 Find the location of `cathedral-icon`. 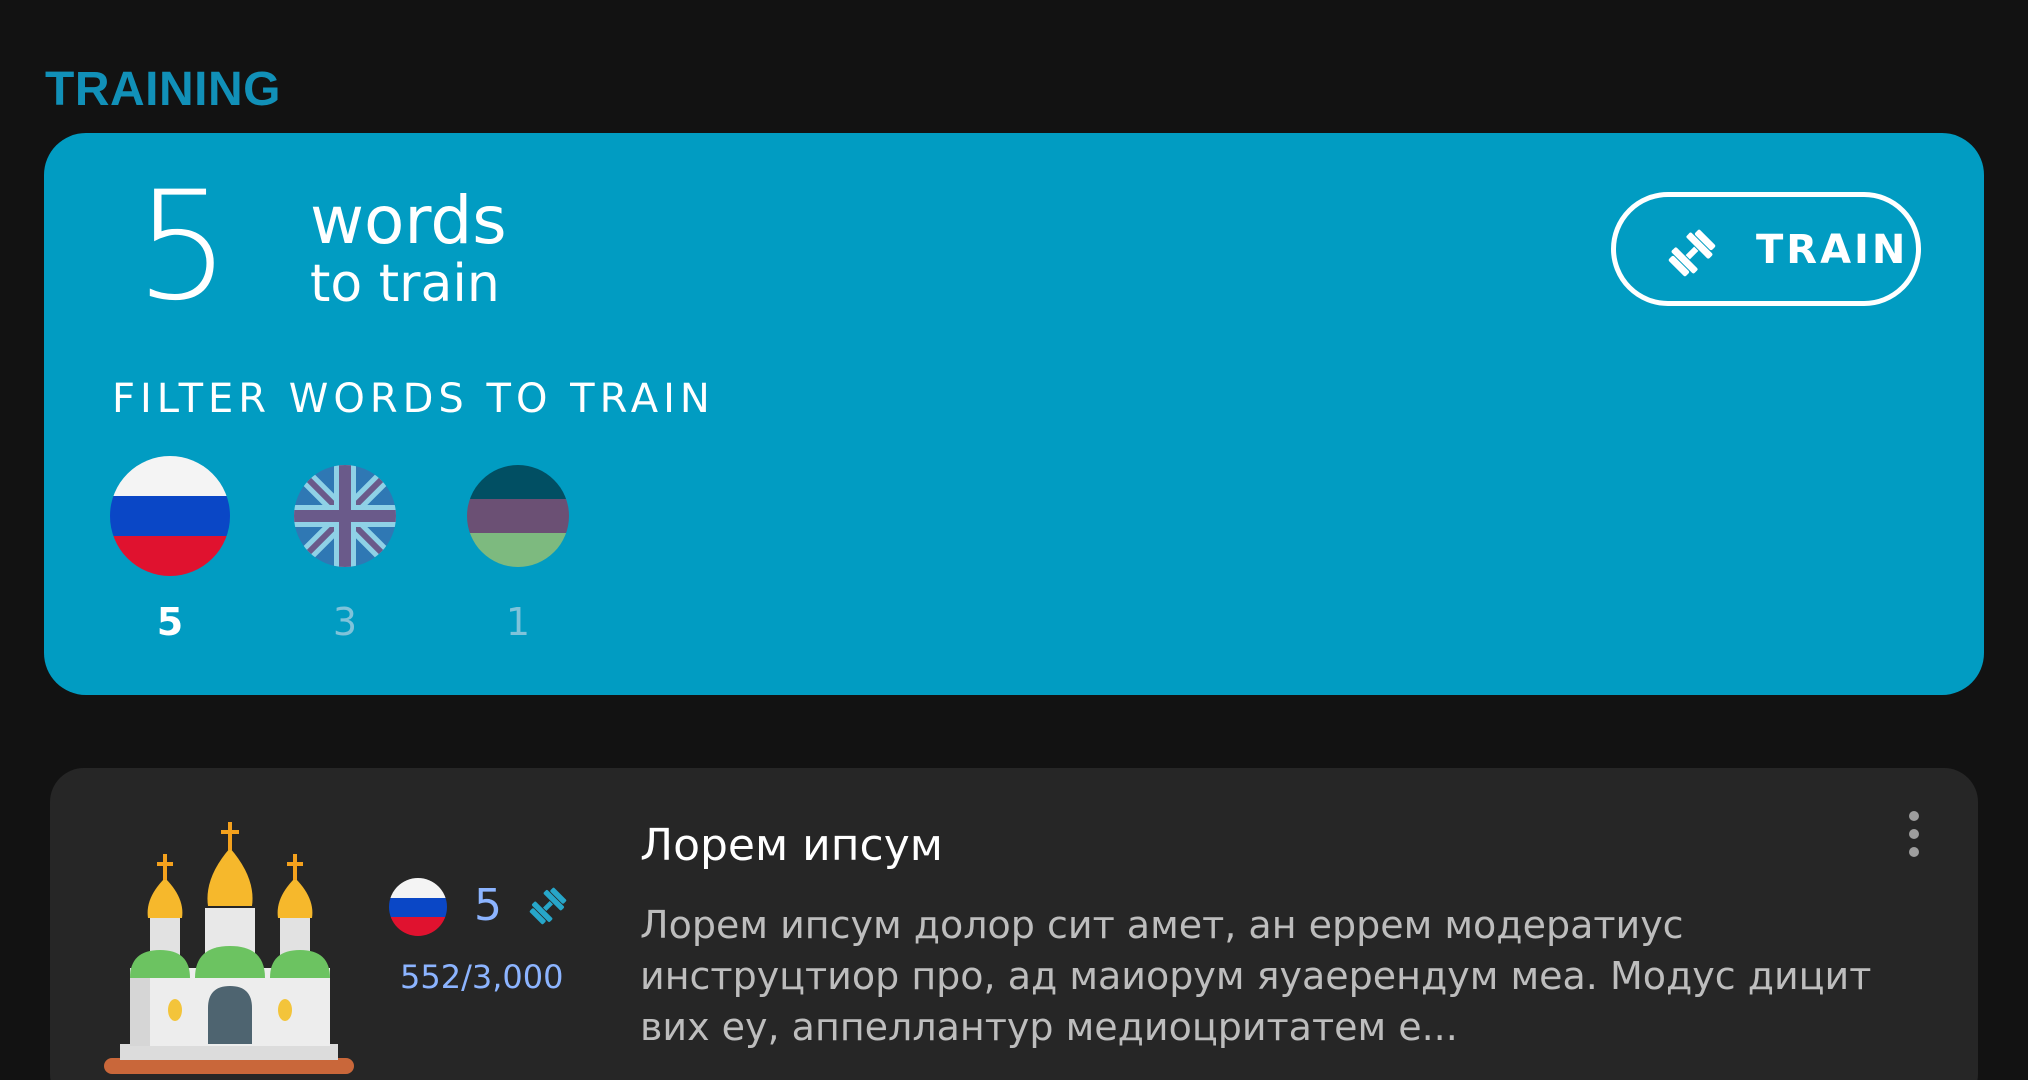

cathedral-icon is located at coordinates (229, 948).